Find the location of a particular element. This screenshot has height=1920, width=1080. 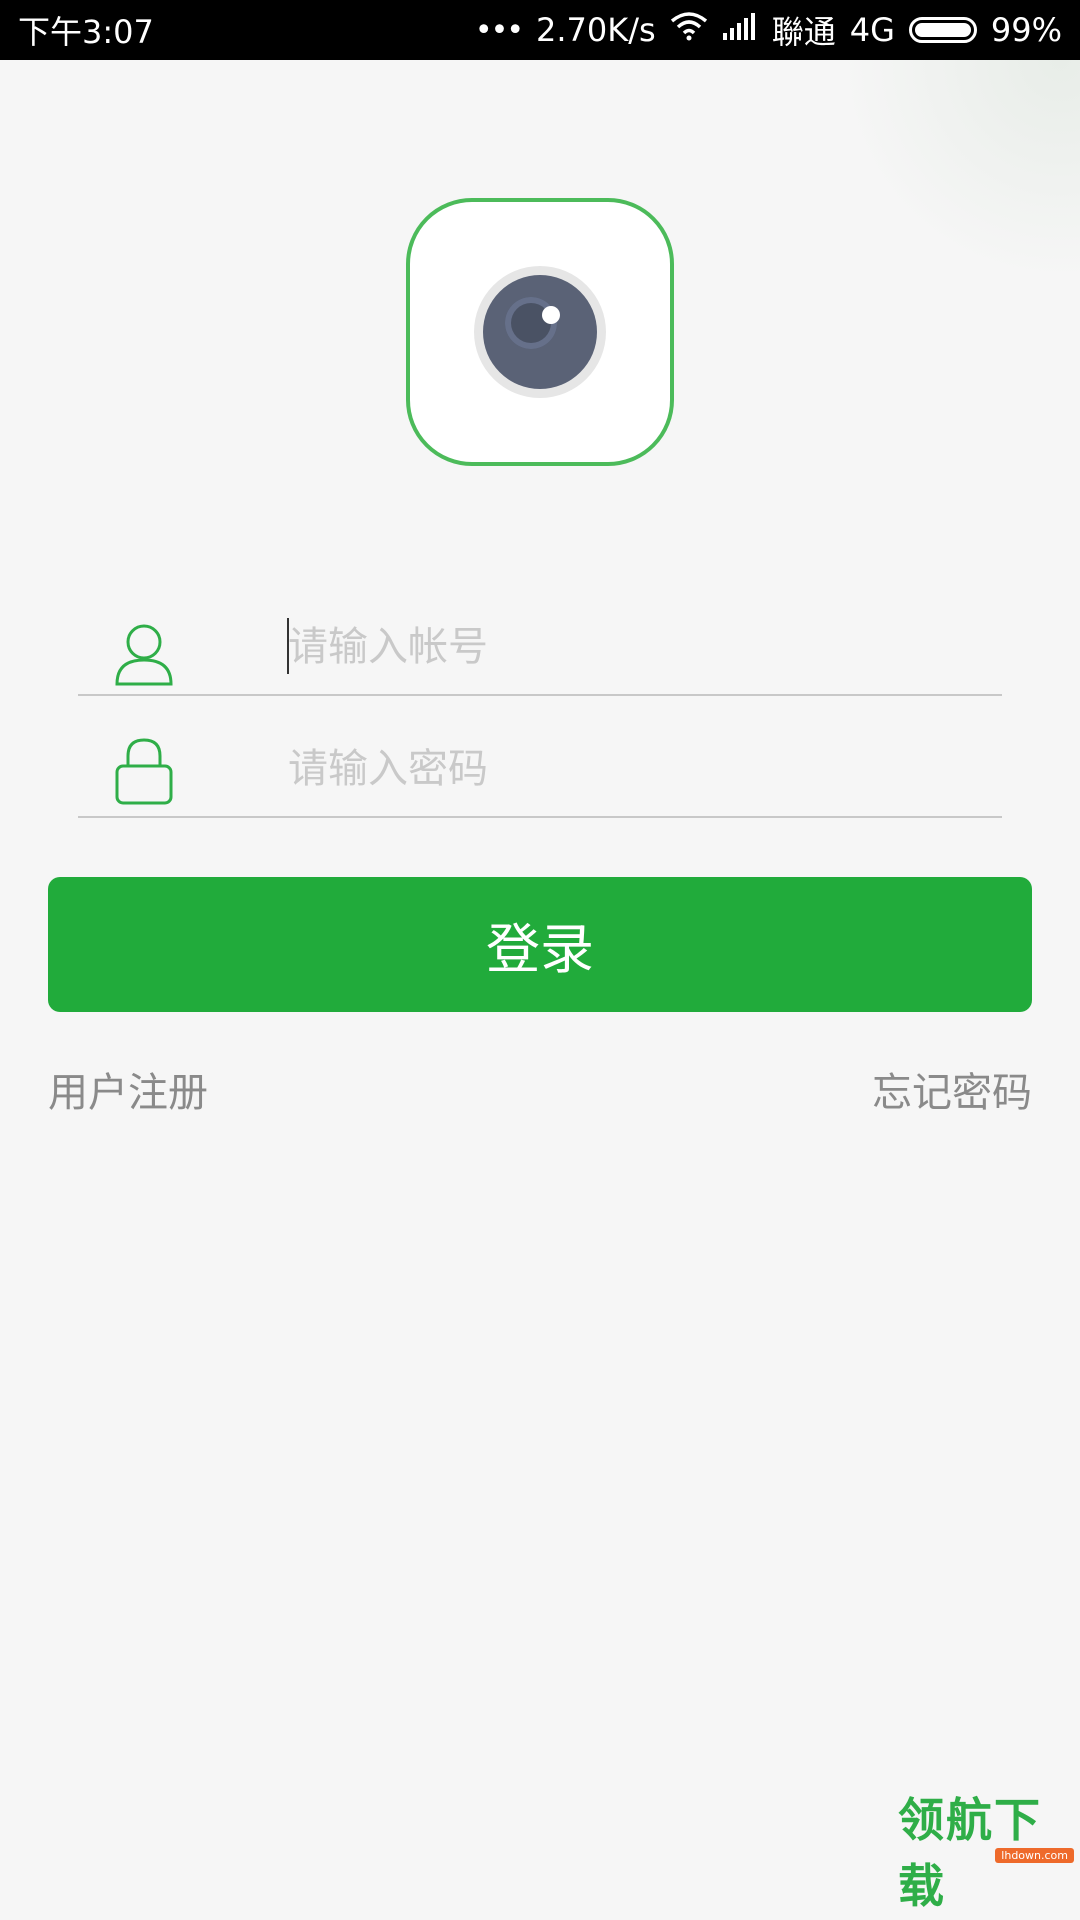

network-speed: 2.70K/s is located at coordinates (596, 30).